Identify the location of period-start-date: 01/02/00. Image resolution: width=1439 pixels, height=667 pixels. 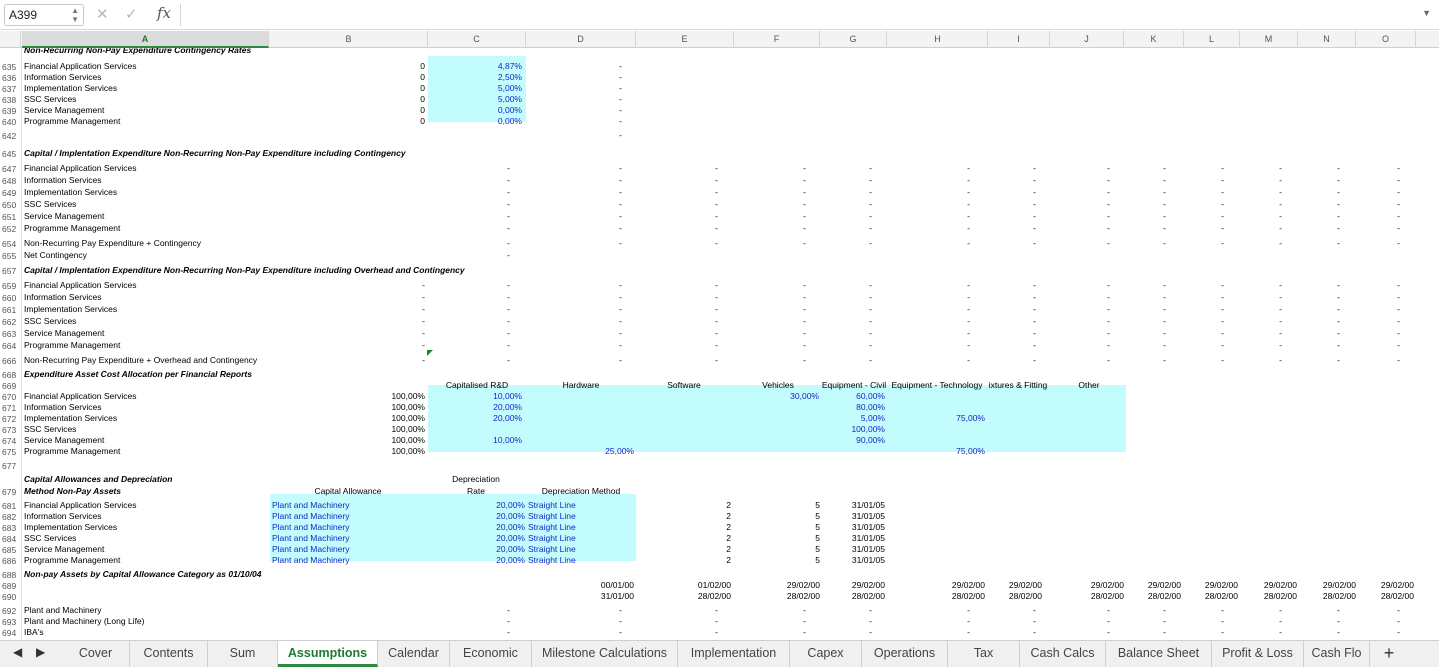
(701, 585).